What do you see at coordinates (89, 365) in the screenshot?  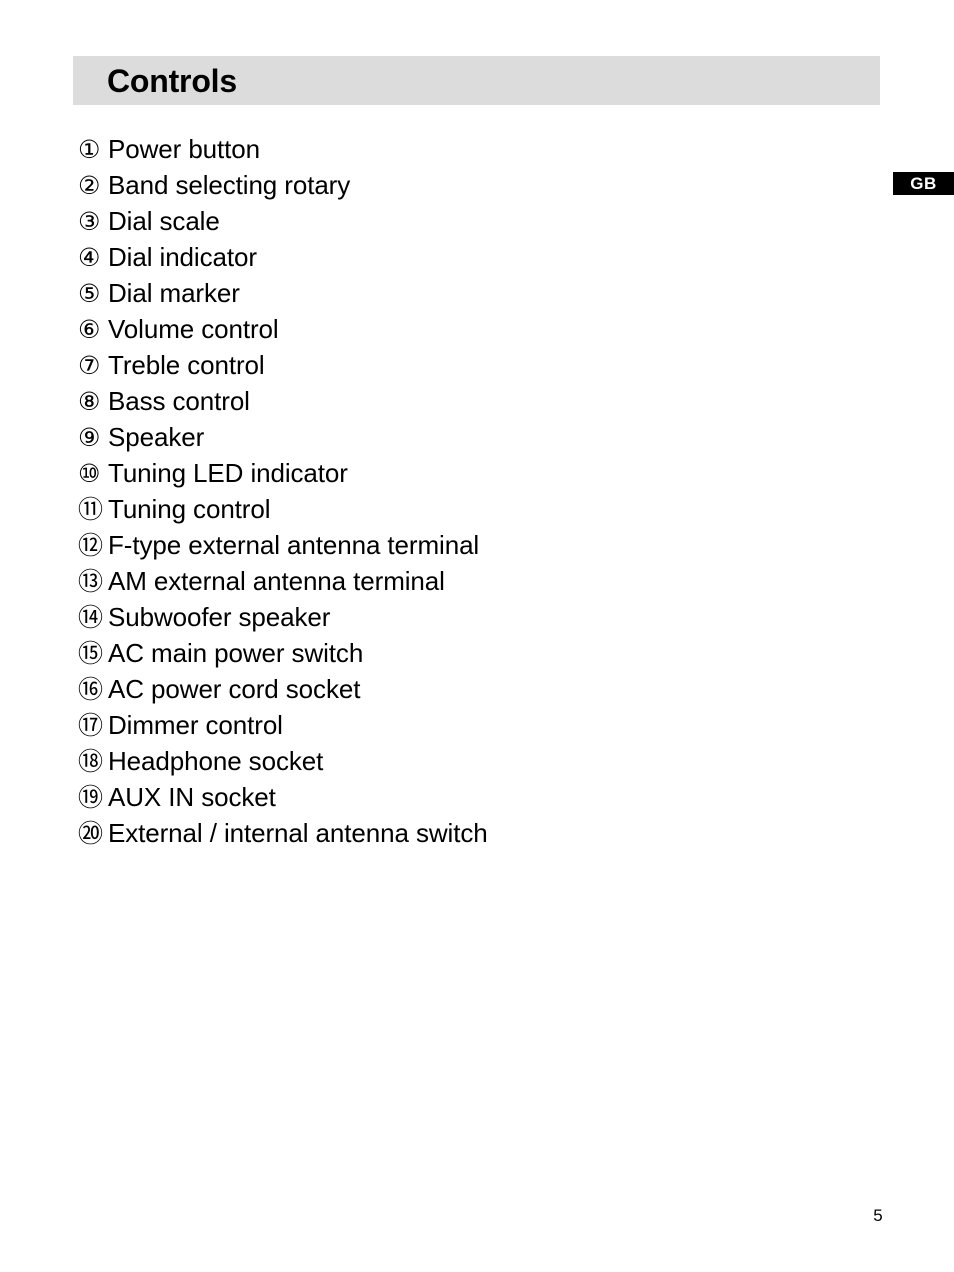 I see `circled-number-icon: ⑦` at bounding box center [89, 365].